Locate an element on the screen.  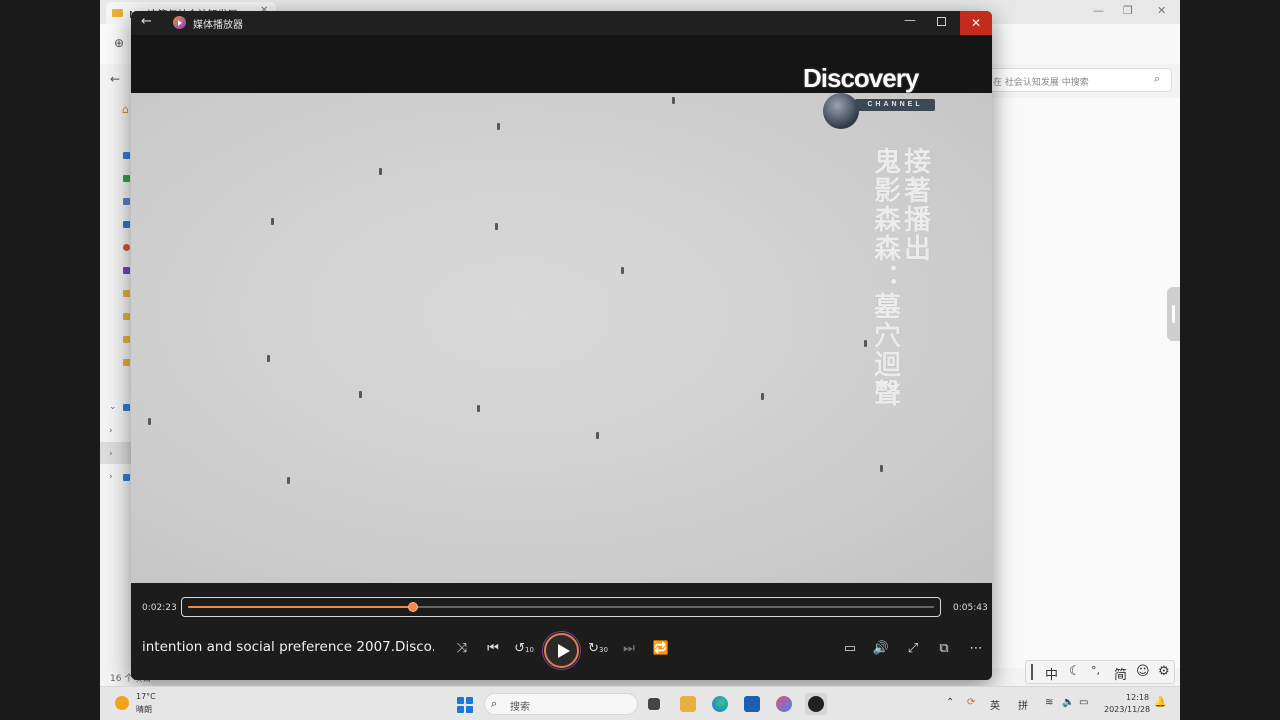
globe-icon is located at coordinates (841, 111).